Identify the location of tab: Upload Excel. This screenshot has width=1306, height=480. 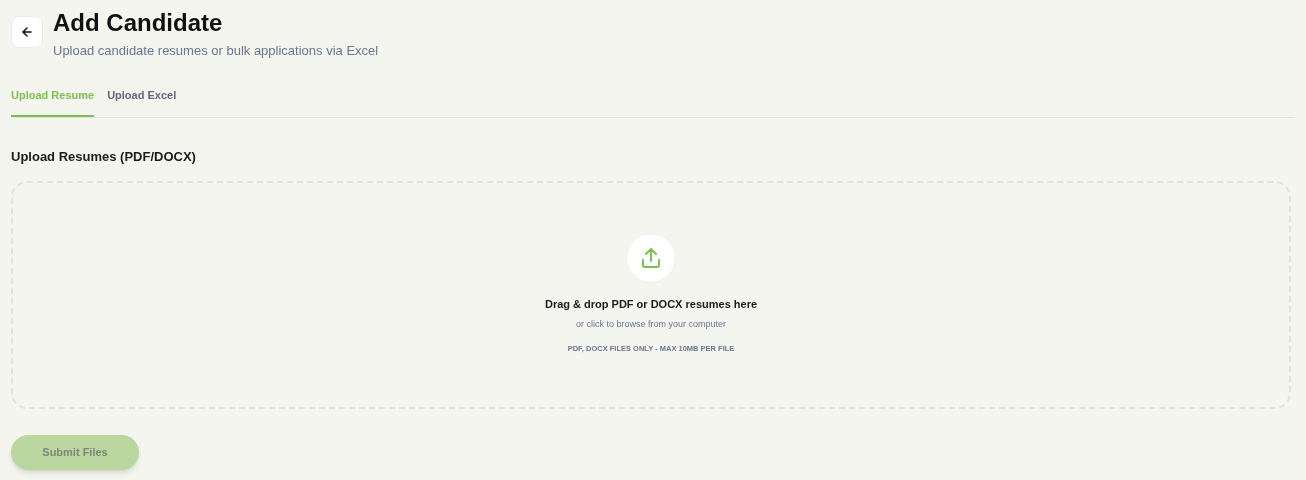
(142, 101).